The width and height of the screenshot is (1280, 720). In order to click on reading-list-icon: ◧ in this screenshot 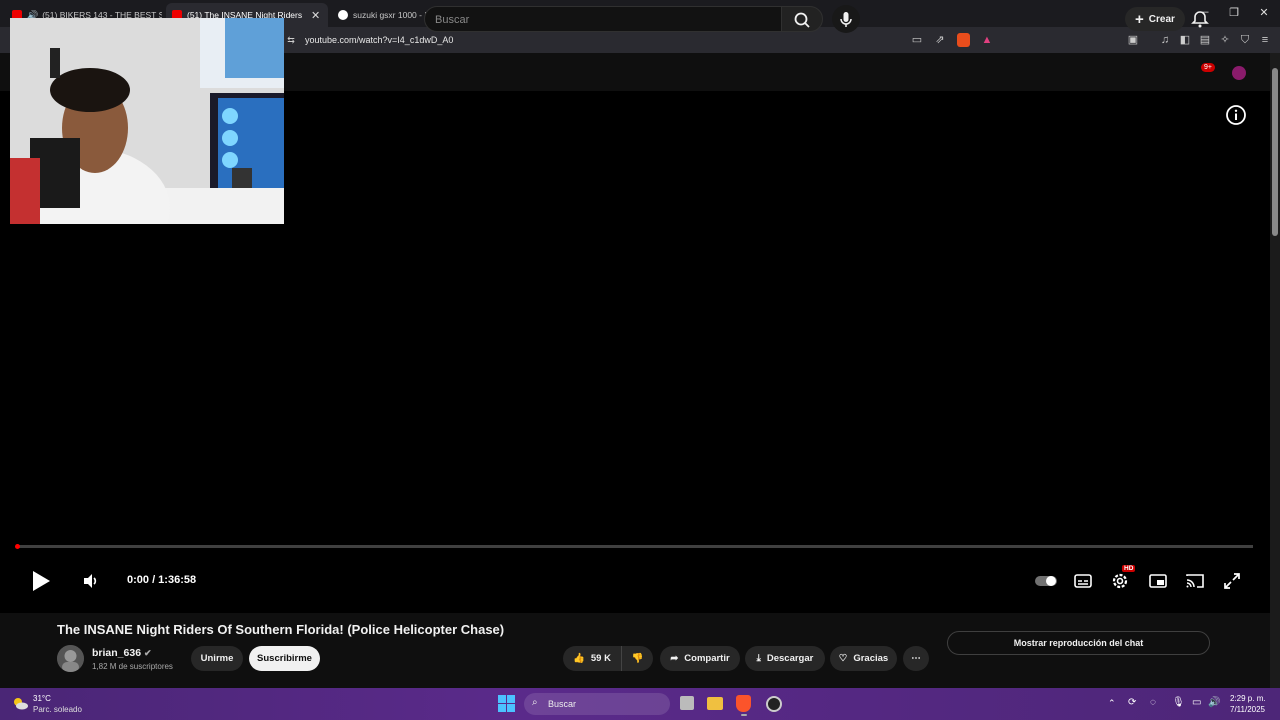, I will do `click(1185, 40)`.